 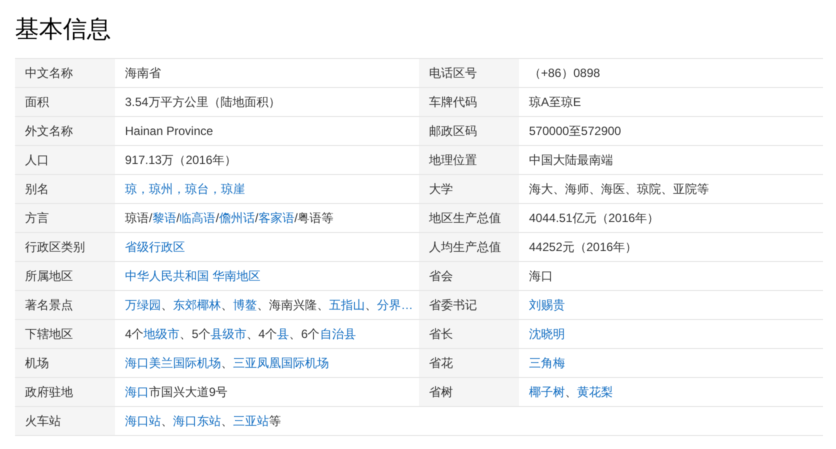 I want to click on link: 县级市, so click(x=228, y=334).